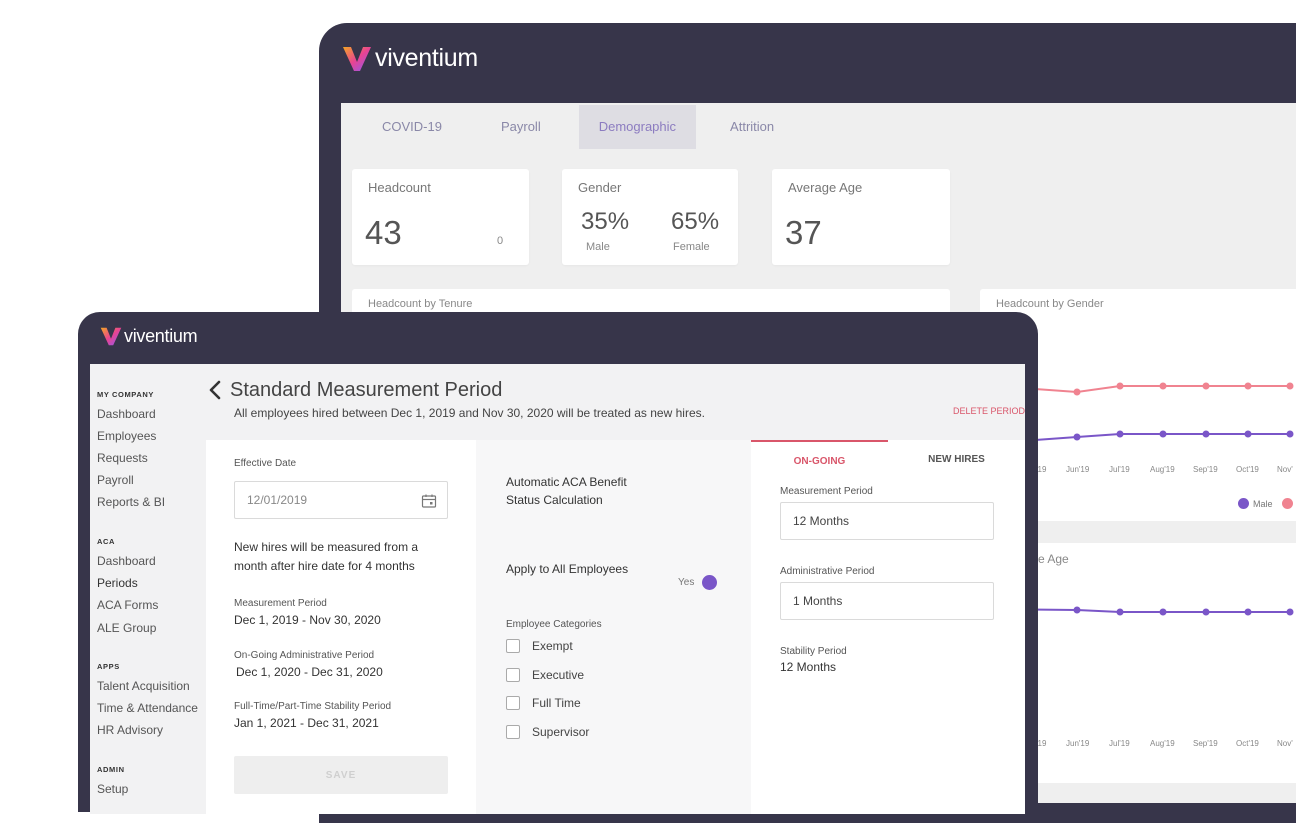  I want to click on effective-date-value: 12/01/2019, so click(277, 500).